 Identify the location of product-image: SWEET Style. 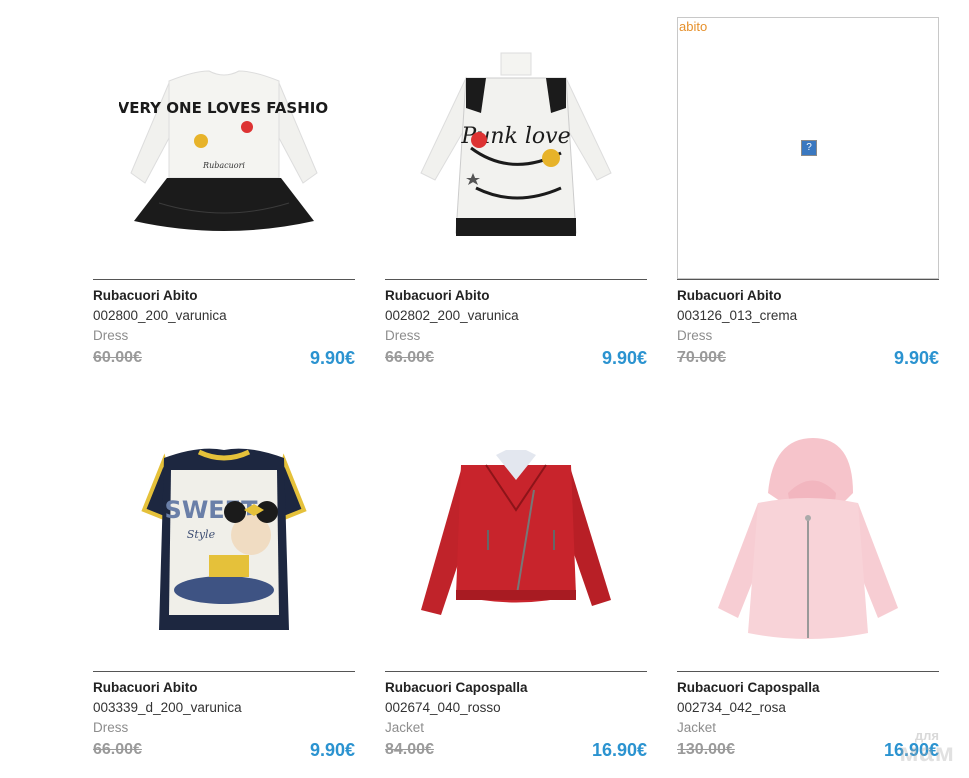
(224, 540).